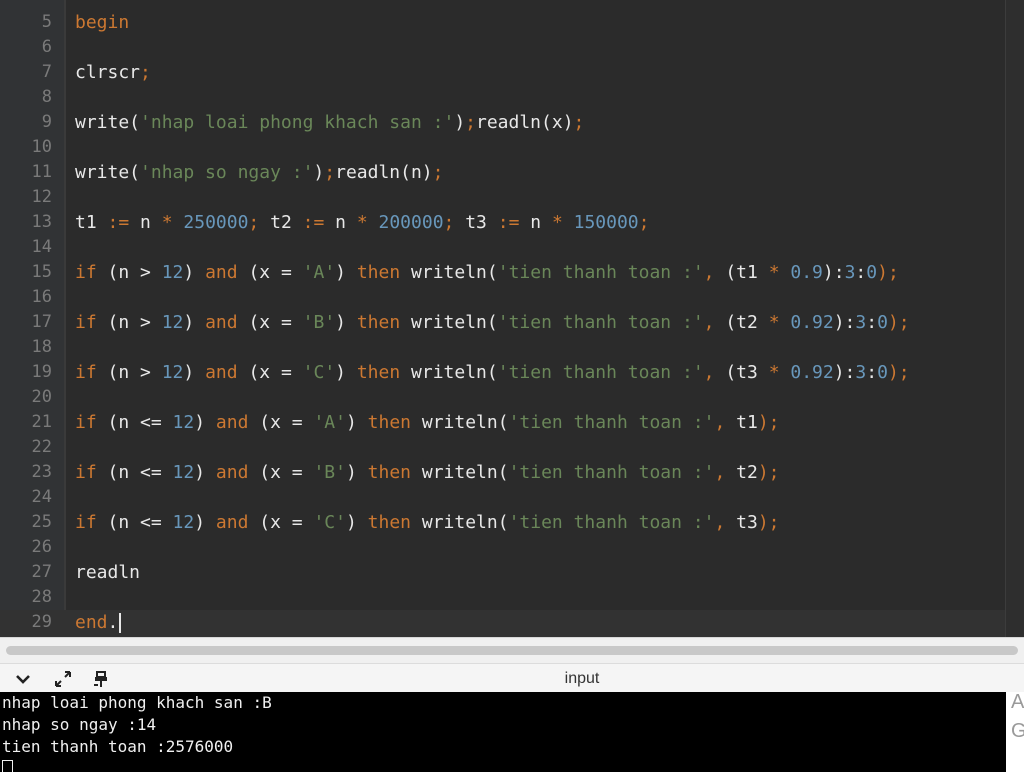 Image resolution: width=1024 pixels, height=772 pixels. What do you see at coordinates (210, 222) in the screenshot?
I see `number-literal: 250000` at bounding box center [210, 222].